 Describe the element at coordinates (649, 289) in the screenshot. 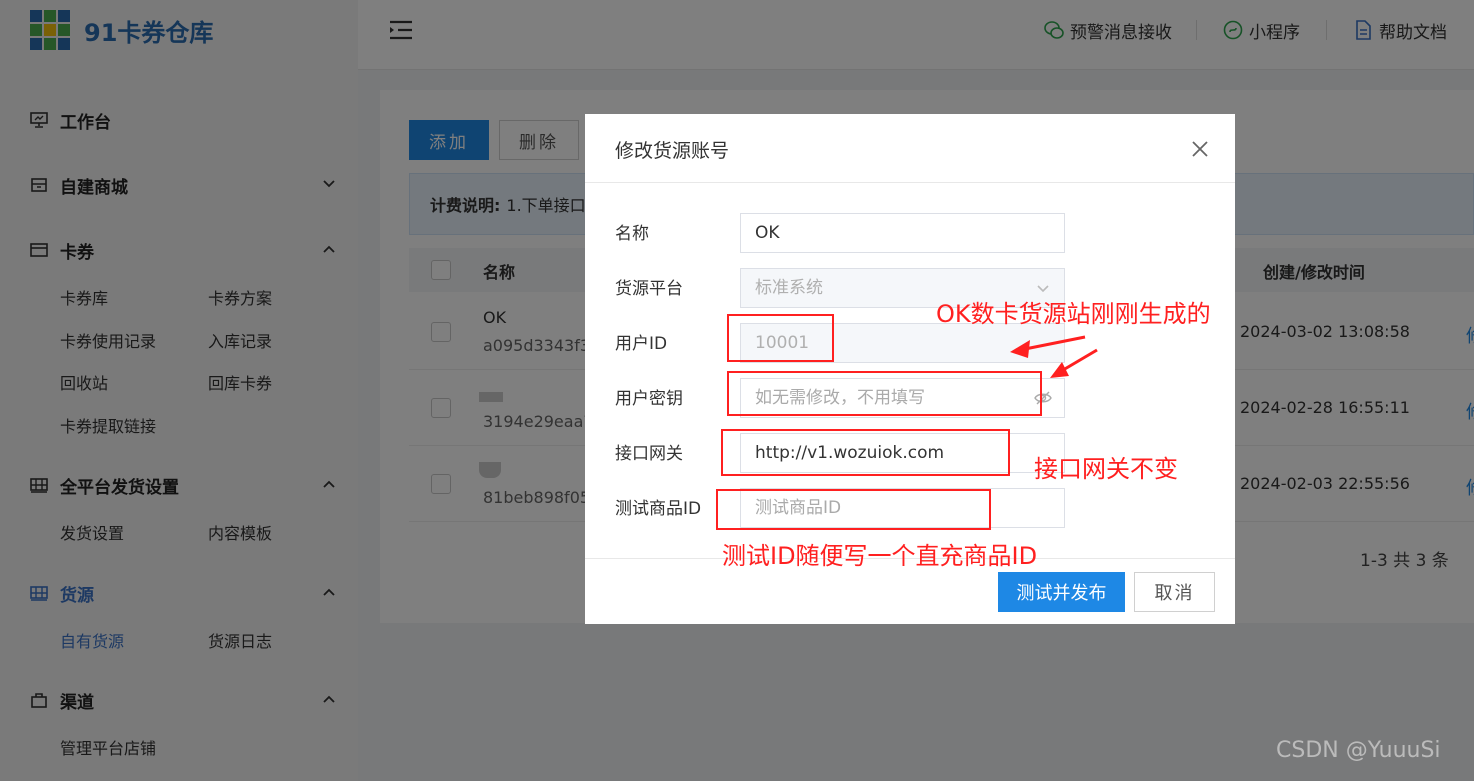

I see `platform-label: 货源平台` at that location.